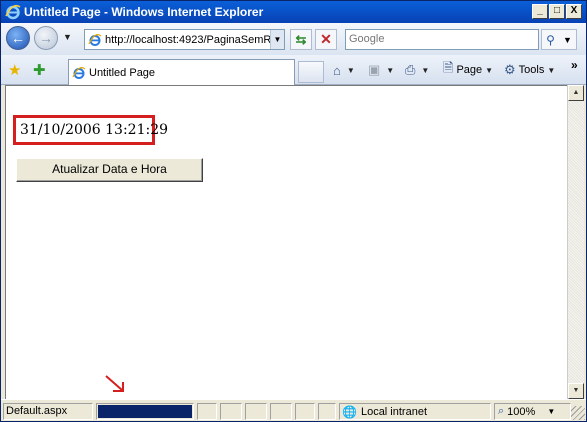 This screenshot has width=587, height=422. I want to click on globe-icon: 🌐, so click(349, 411).